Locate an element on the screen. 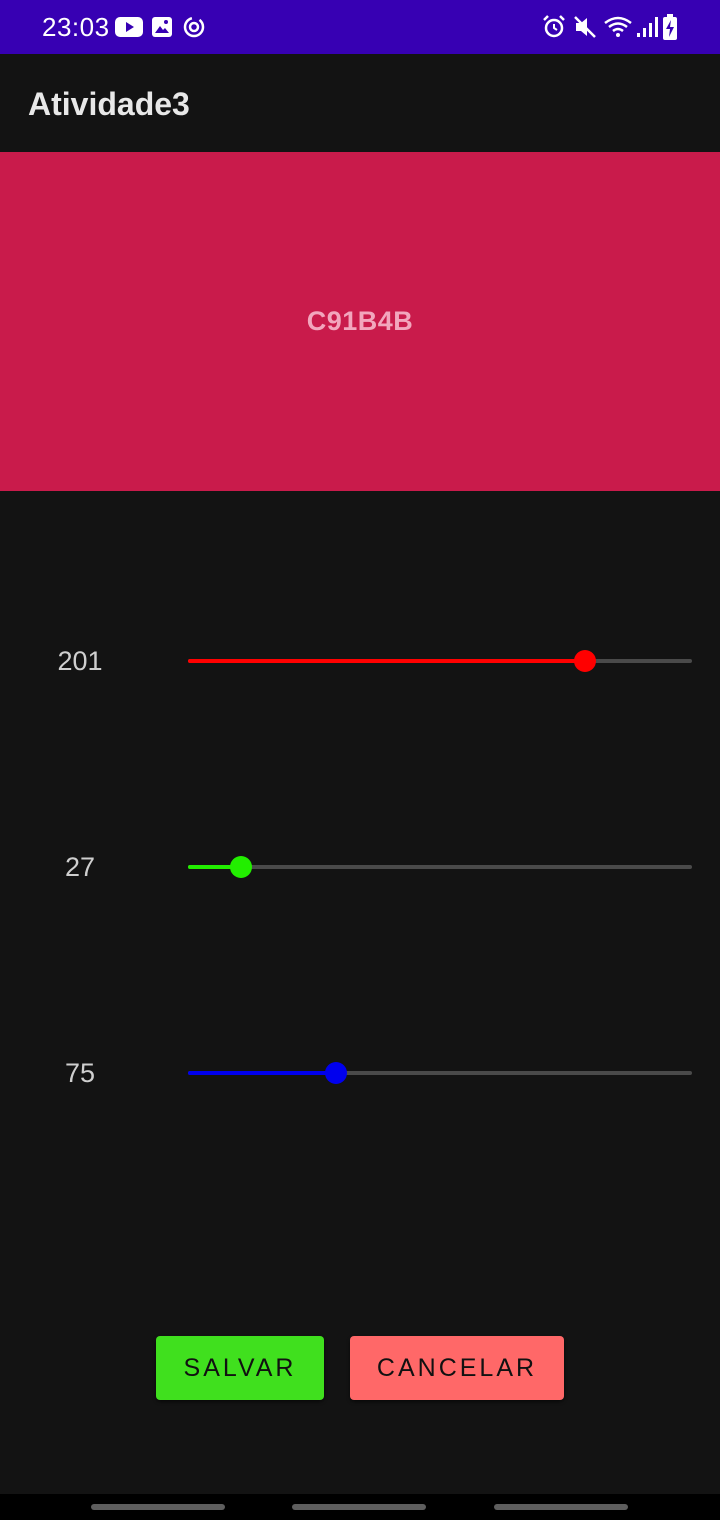 This screenshot has height=1520, width=720. green-slider-row: 27 is located at coordinates (360, 867).